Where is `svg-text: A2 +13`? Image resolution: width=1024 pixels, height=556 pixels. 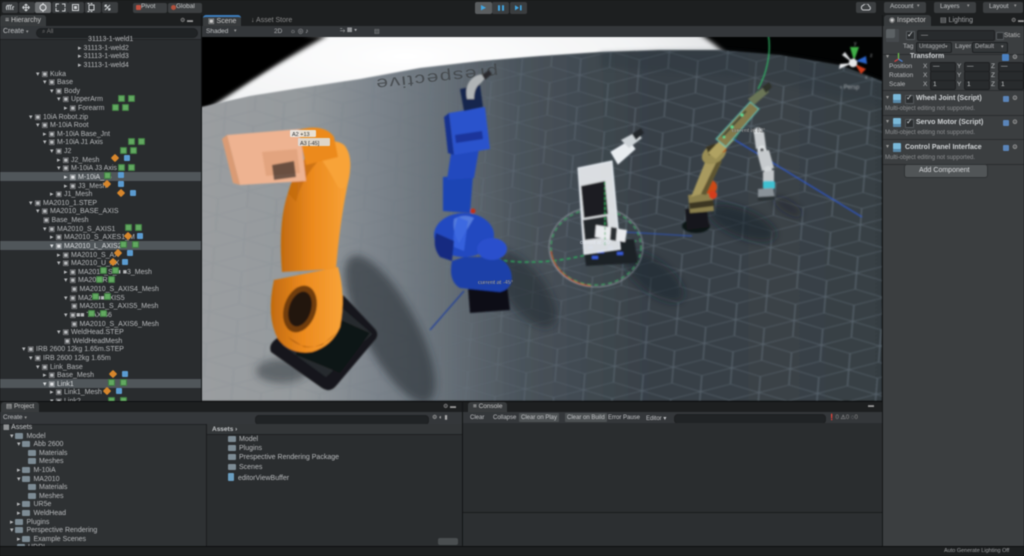
svg-text: A2 +13 is located at coordinates (301, 135).